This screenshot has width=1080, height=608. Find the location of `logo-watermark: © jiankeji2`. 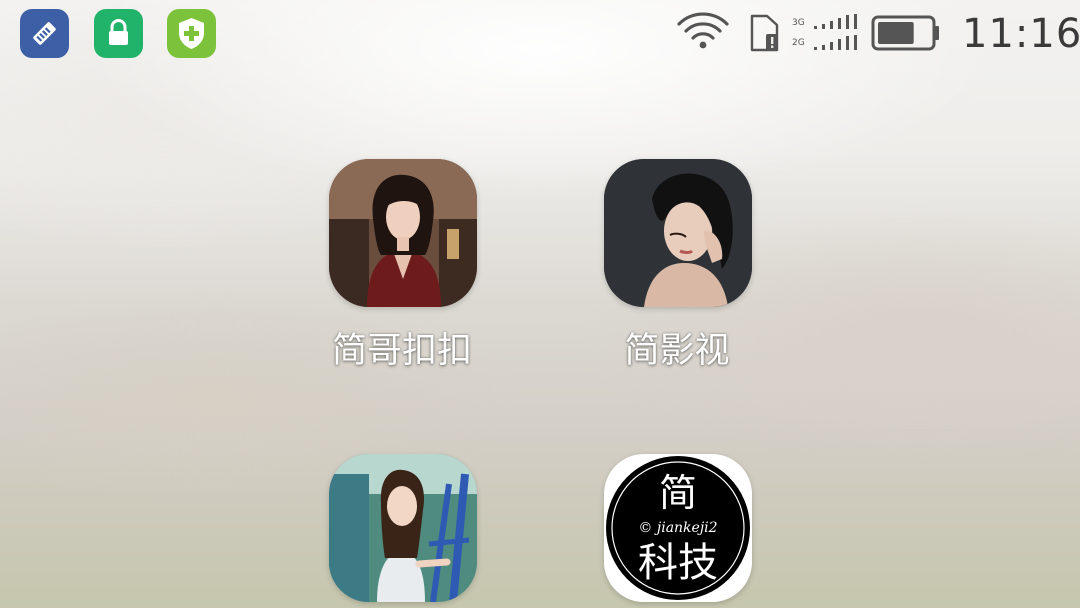

logo-watermark: © jiankeji2 is located at coordinates (677, 528).